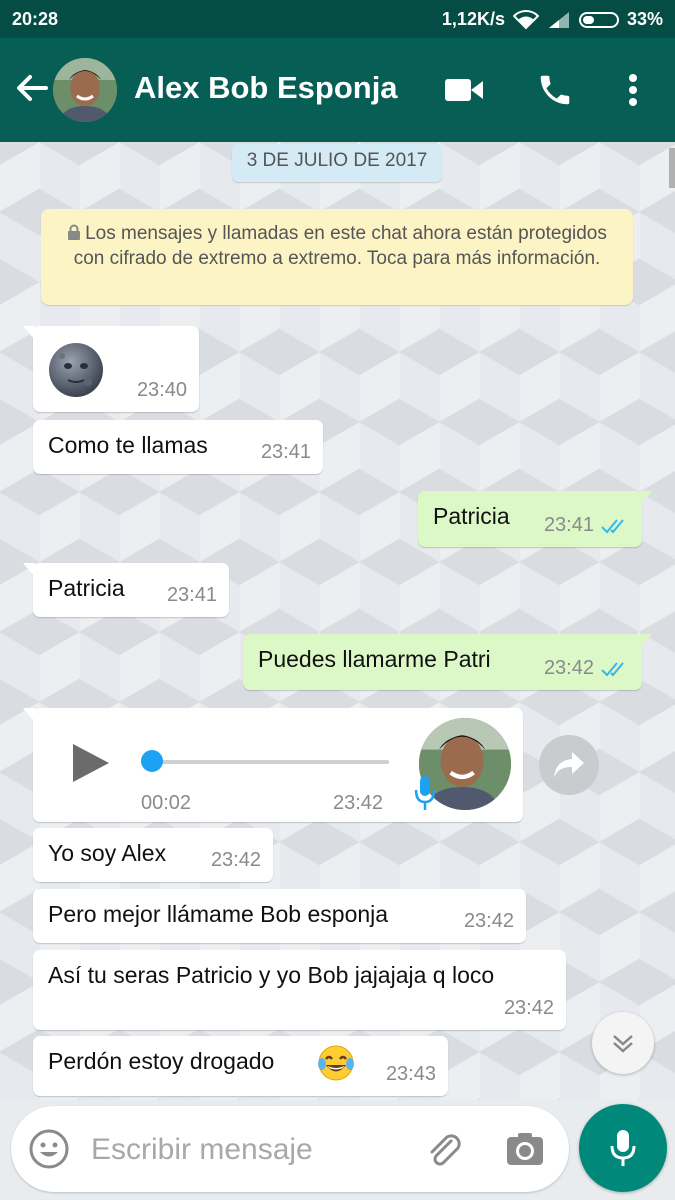 This screenshot has width=675, height=1200. I want to click on phone-icon, so click(555, 90).